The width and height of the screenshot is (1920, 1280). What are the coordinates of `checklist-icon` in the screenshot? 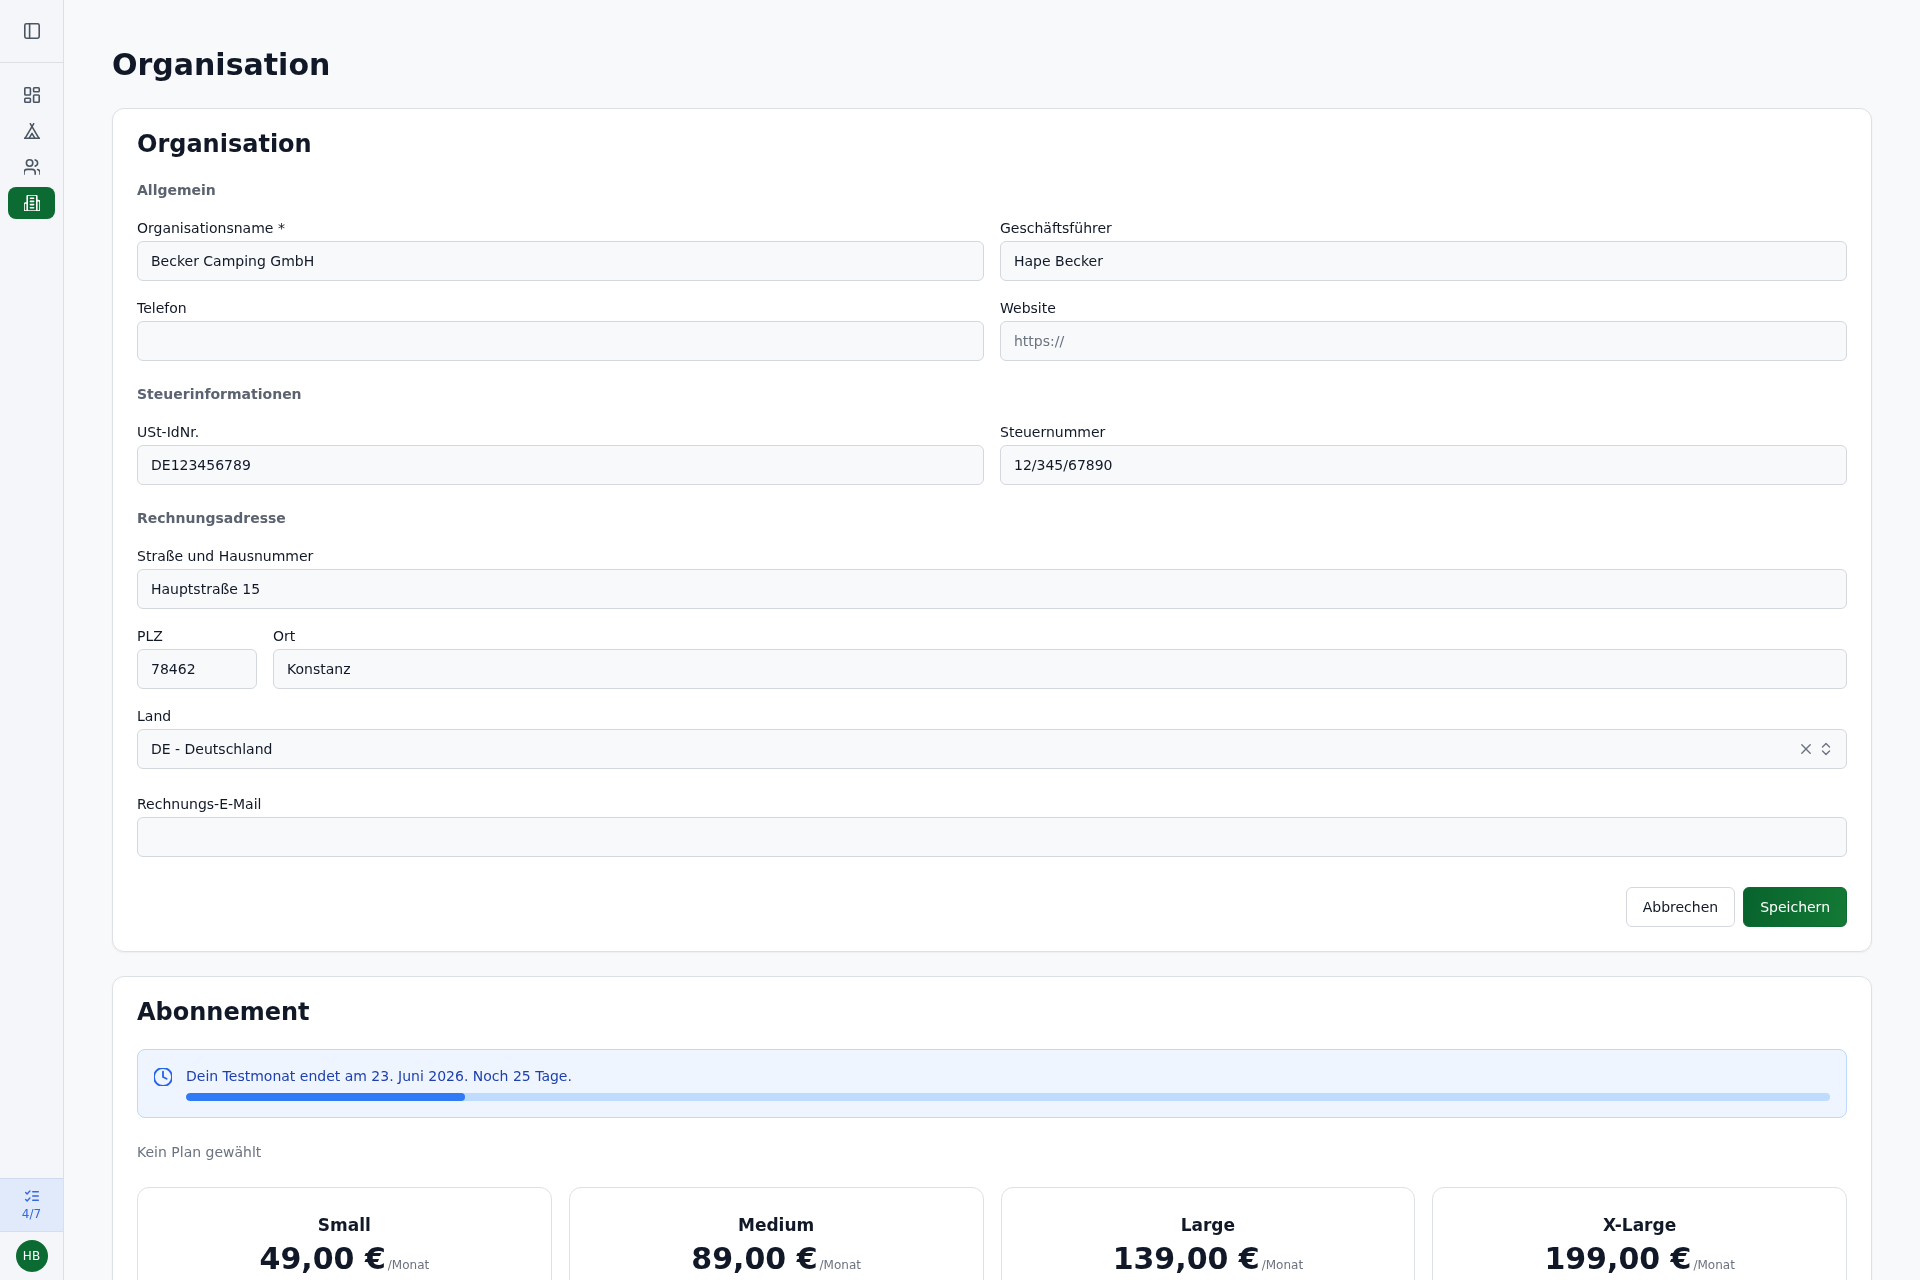 It's located at (31, 1196).